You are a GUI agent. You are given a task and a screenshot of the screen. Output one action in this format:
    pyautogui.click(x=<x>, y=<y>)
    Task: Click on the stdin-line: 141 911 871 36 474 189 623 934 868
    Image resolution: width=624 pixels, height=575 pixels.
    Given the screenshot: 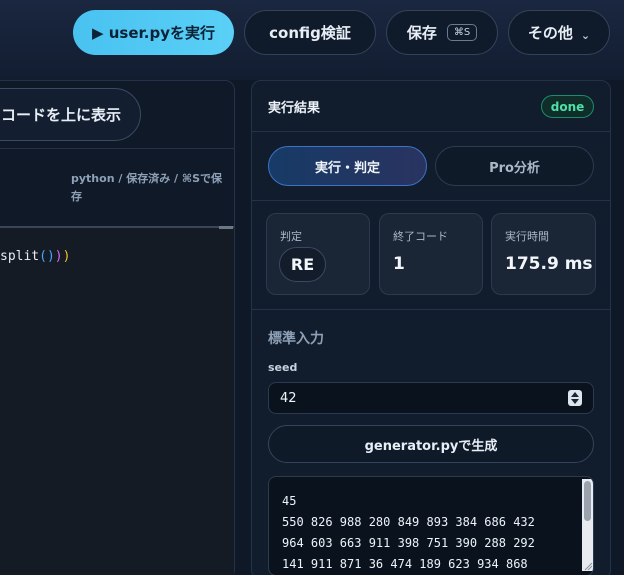 What is the action you would take?
    pyautogui.click(x=405, y=564)
    